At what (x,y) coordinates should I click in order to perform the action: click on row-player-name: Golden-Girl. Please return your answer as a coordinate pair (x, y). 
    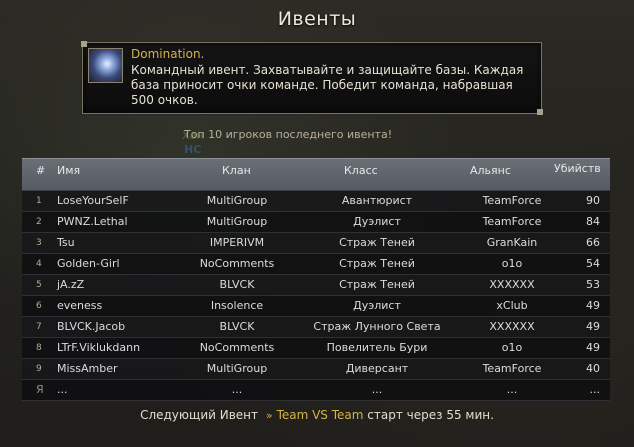
    Looking at the image, I should click on (88, 263).